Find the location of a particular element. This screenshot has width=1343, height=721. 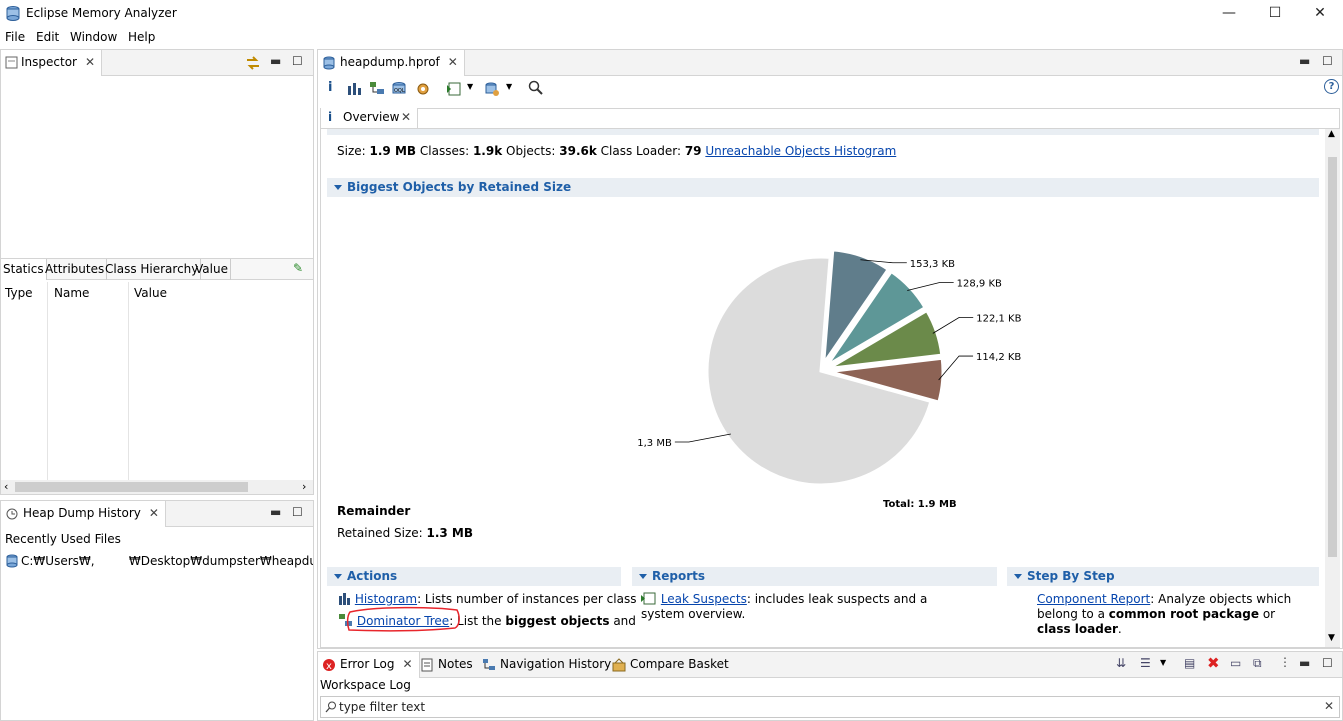

restore-log-icon: ⧉ is located at coordinates (1257, 663).